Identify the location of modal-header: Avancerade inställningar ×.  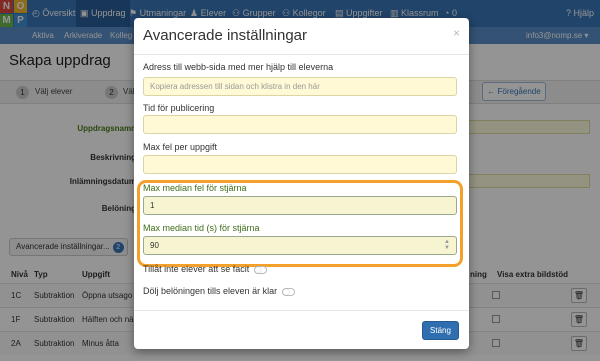
(301, 36).